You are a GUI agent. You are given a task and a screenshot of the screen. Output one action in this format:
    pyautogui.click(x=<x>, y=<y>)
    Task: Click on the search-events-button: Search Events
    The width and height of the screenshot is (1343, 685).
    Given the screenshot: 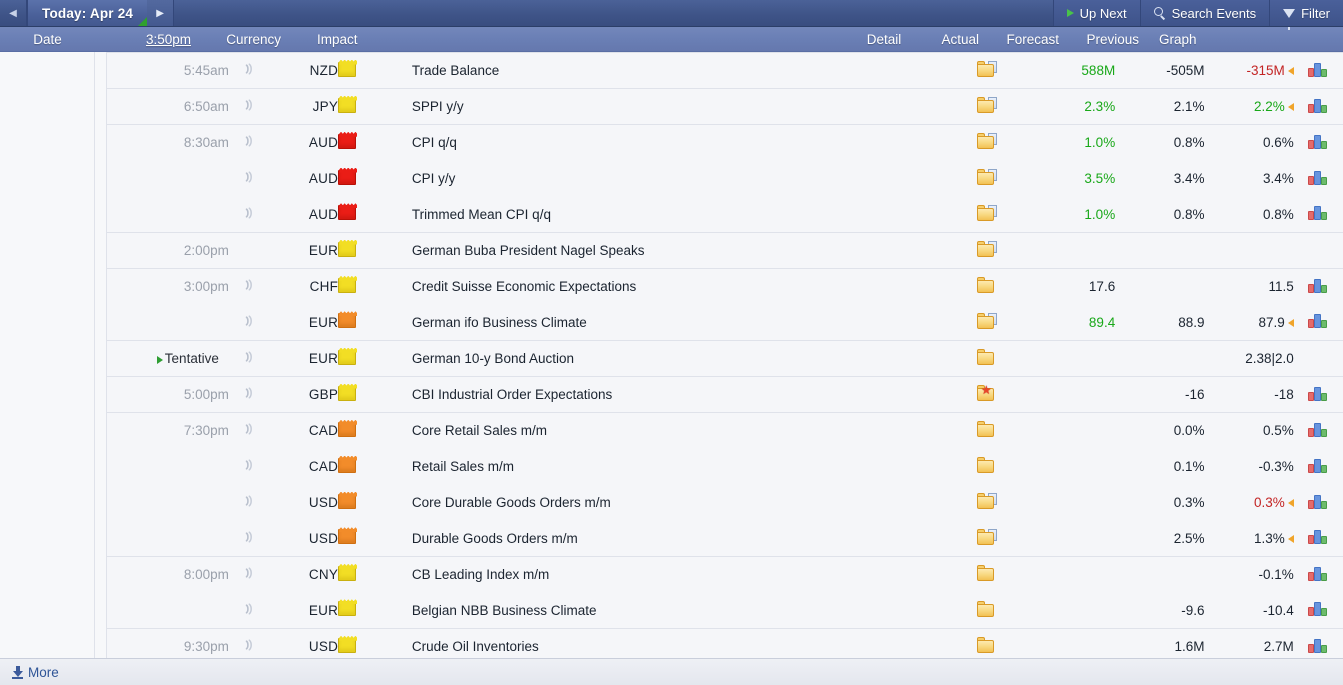 What is the action you would take?
    pyautogui.click(x=1204, y=13)
    